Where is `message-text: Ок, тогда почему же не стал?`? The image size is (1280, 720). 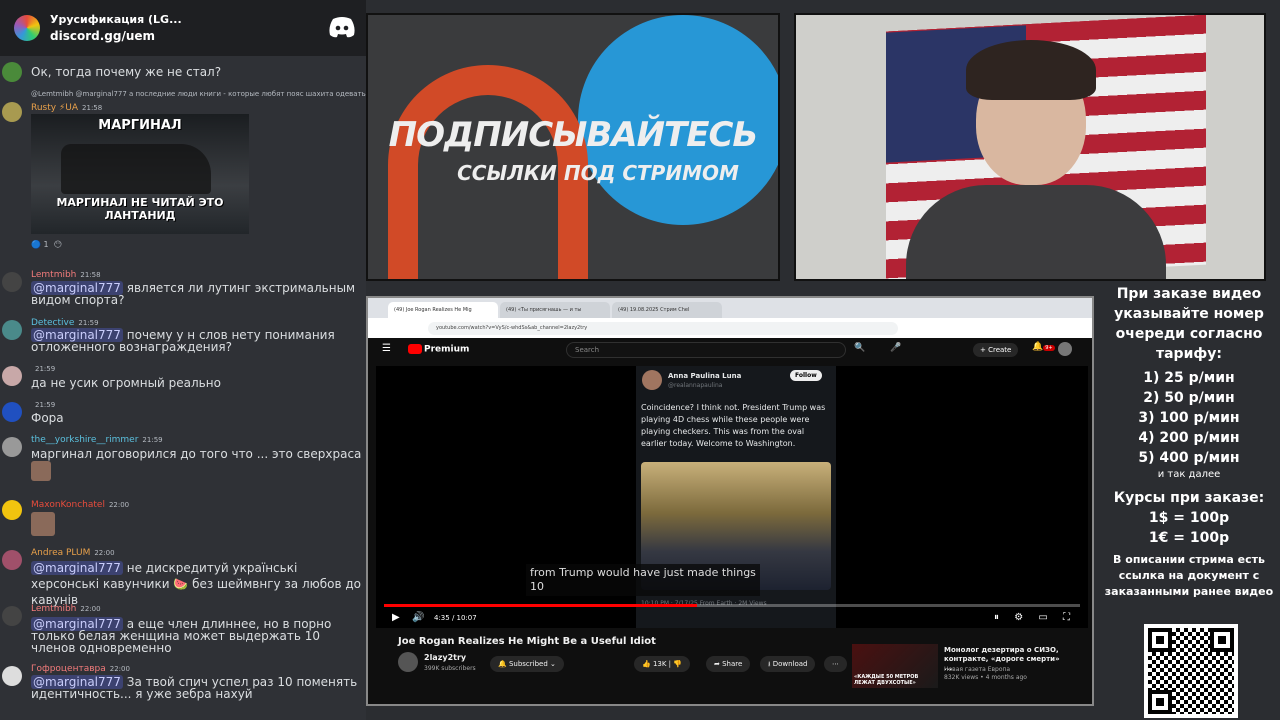 message-text: Ок, тогда почему же не стал? is located at coordinates (126, 72).